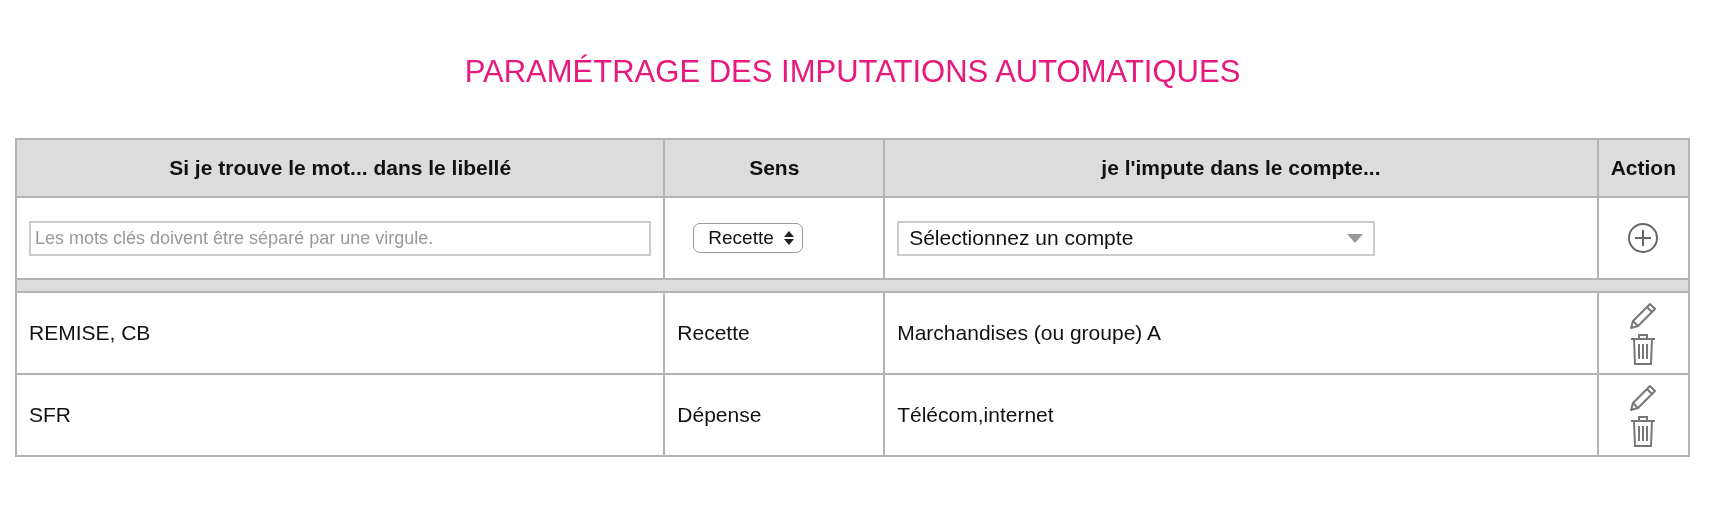  I want to click on table-cell: Télécom,internet, so click(1241, 415).